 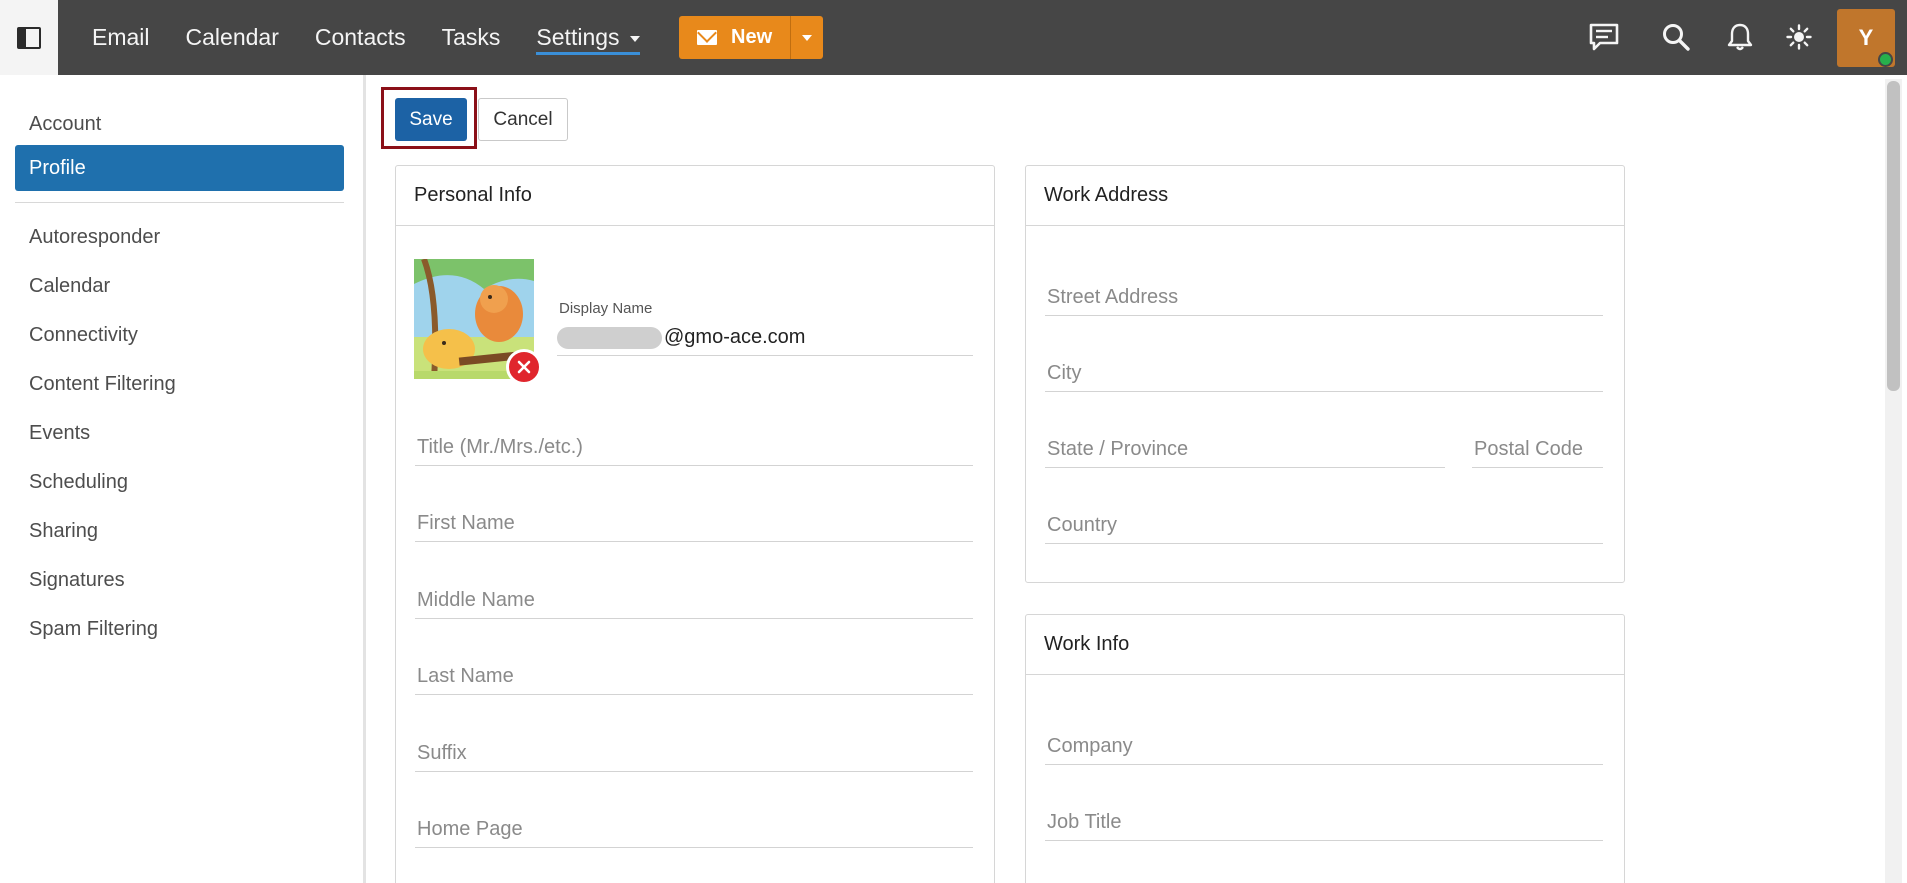 I want to click on first-name-field, so click(x=694, y=524).